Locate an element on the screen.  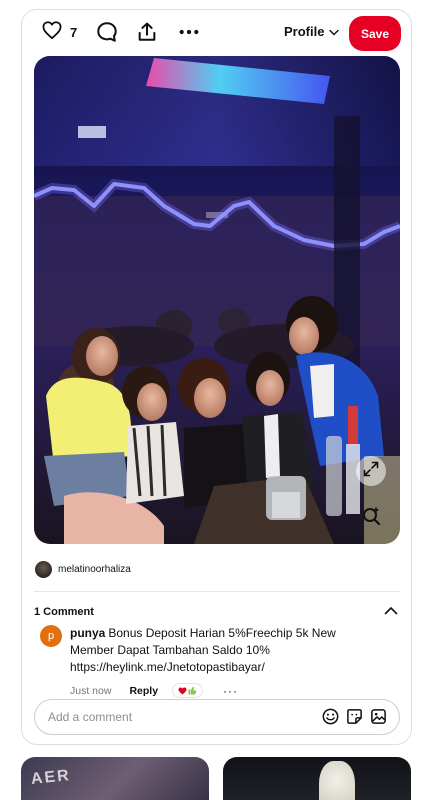
pin-author: melatinoorhaliza is located at coordinates (83, 569).